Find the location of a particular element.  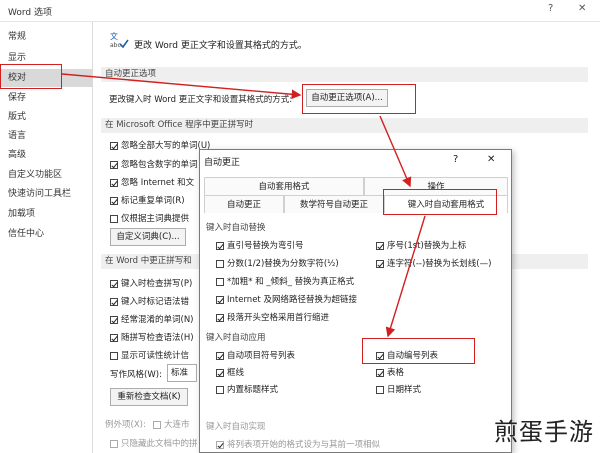

watermark-text: 煎蛋手游 is located at coordinates (544, 432).